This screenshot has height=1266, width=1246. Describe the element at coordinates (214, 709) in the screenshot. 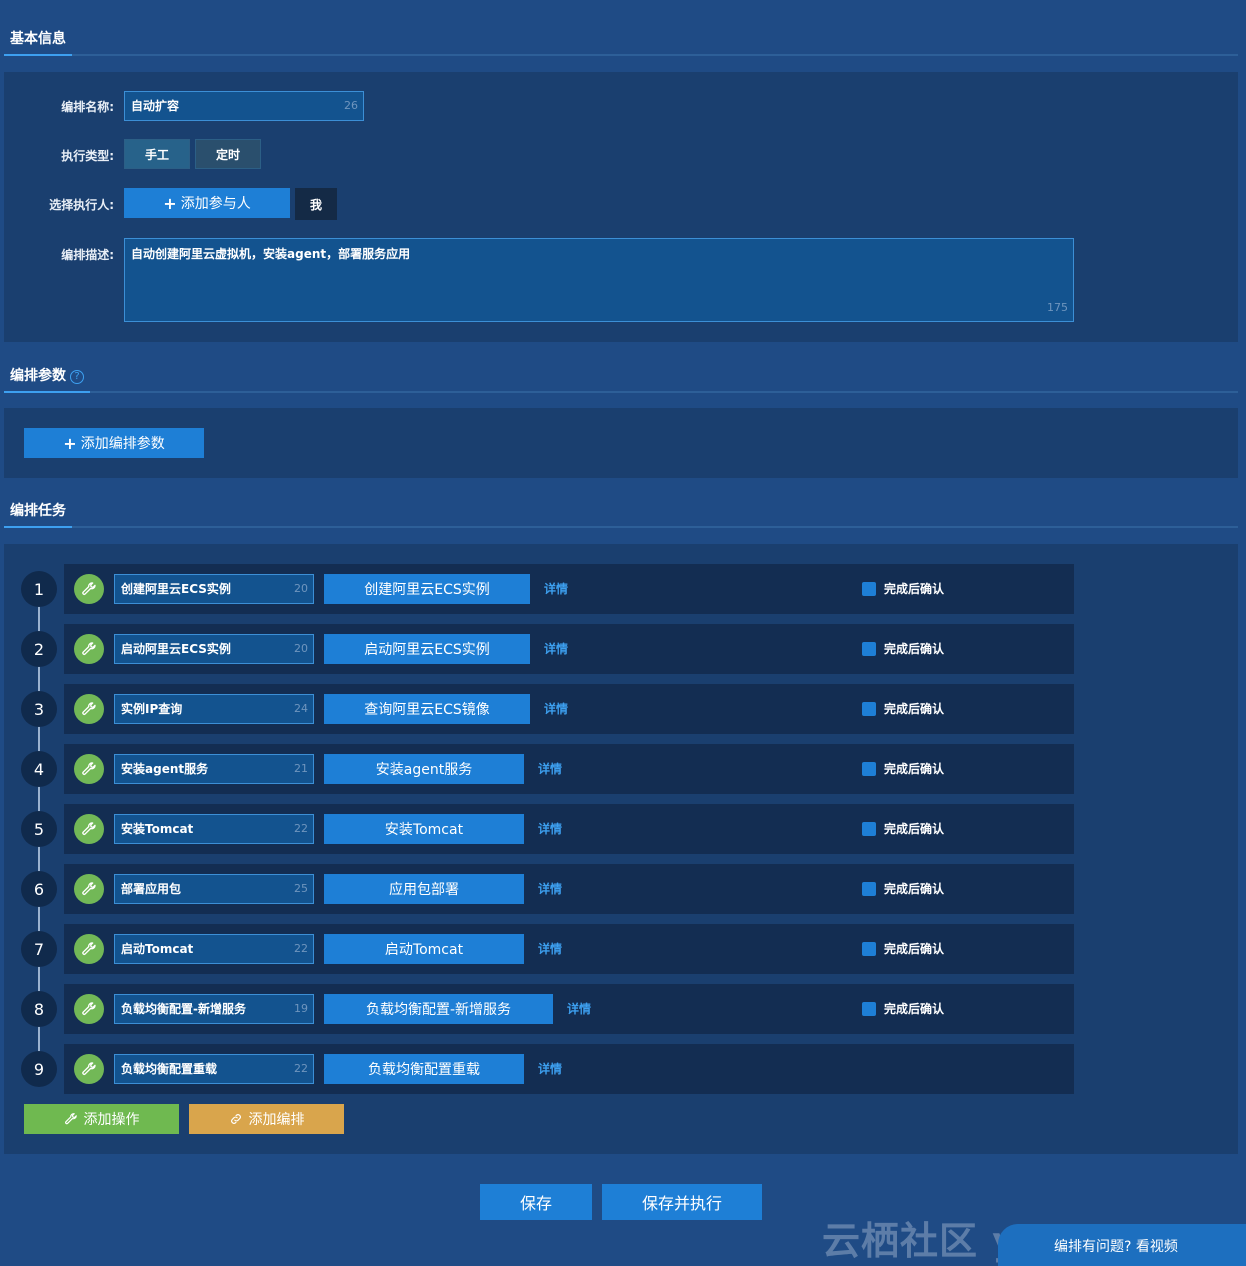

I see `task-name-input: 实例IP查询 24` at that location.